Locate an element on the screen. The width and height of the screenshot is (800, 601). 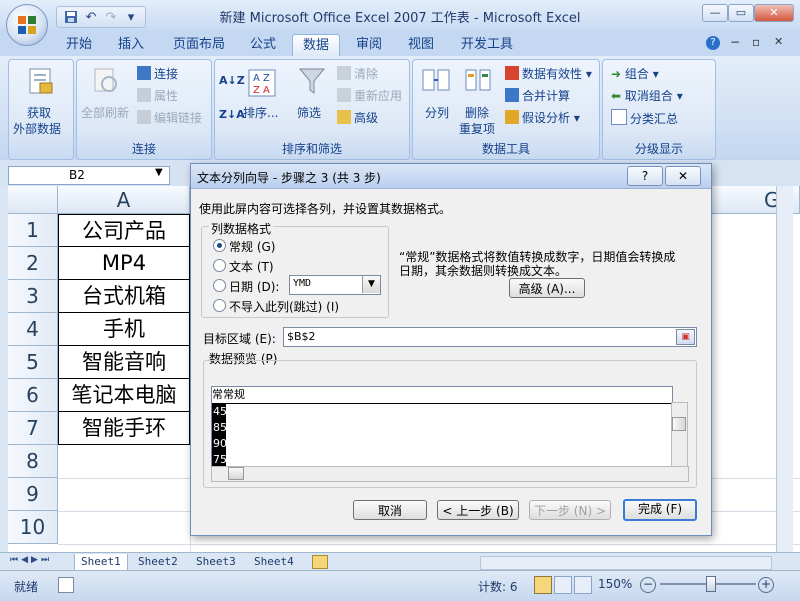
sheet-tab-4: Sheet4 is located at coordinates (274, 562).